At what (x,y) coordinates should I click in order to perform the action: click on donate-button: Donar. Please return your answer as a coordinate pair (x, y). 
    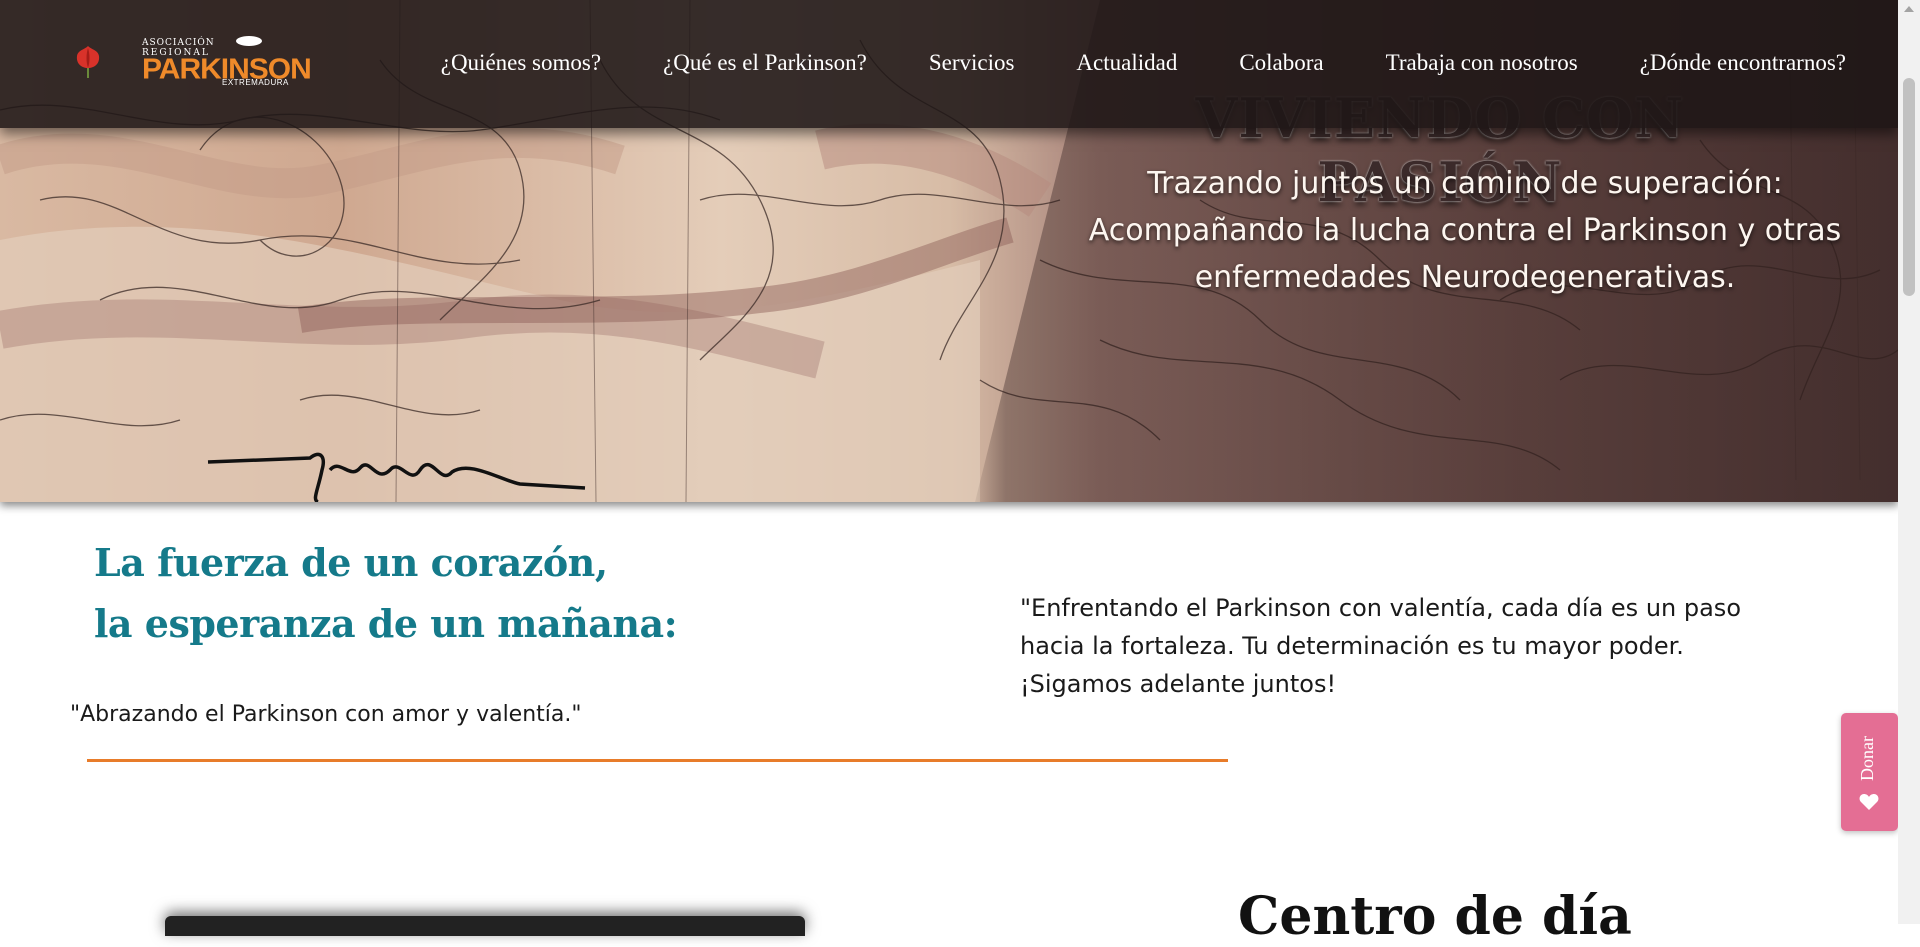
    Looking at the image, I should click on (1869, 772).